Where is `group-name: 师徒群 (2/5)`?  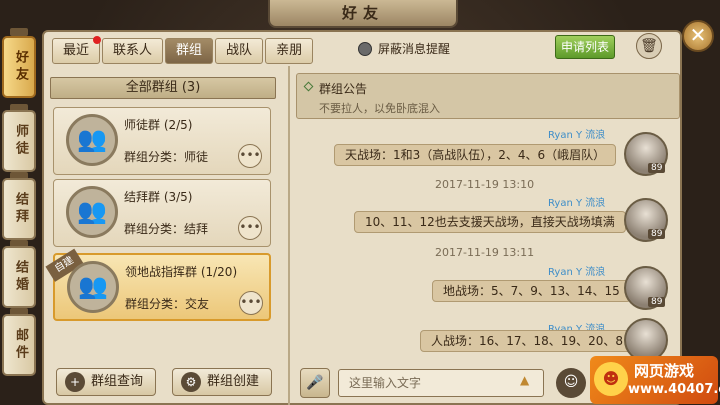
group-name: 师徒群 (2/5) is located at coordinates (158, 125).